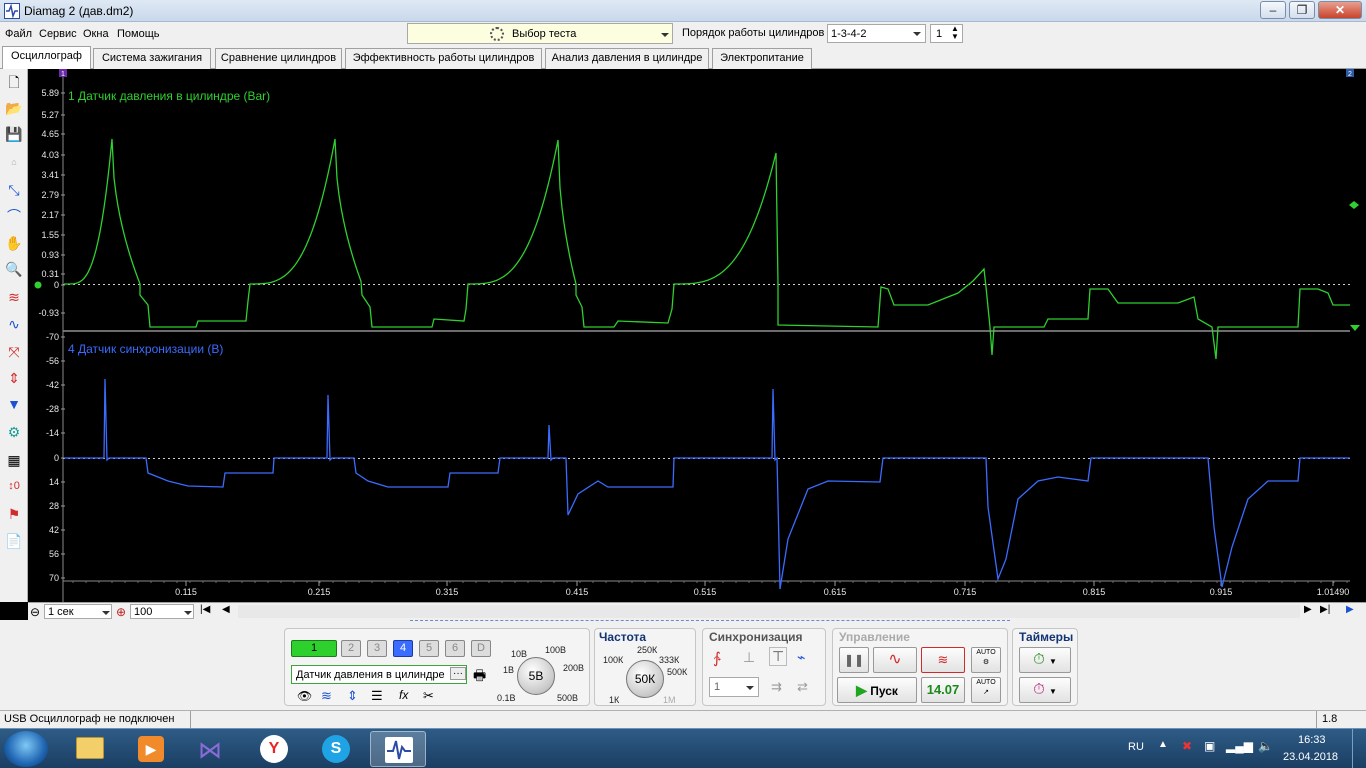 This screenshot has width=1366, height=768. Describe the element at coordinates (14, 378) in the screenshot. I see `vertical-scale-icon: ⇕` at that location.